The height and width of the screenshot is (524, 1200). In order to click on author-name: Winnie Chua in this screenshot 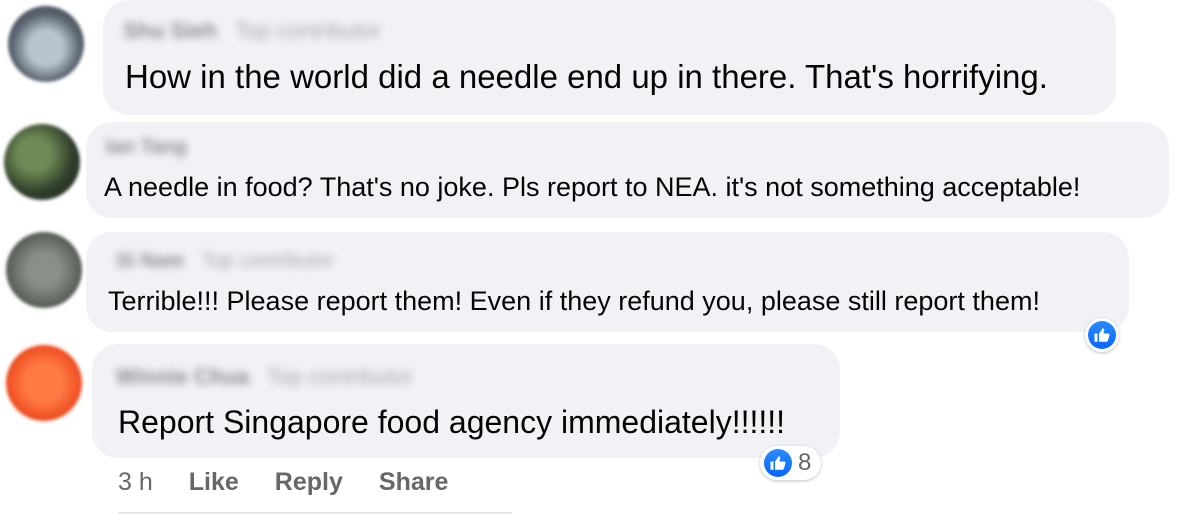, I will do `click(182, 377)`.